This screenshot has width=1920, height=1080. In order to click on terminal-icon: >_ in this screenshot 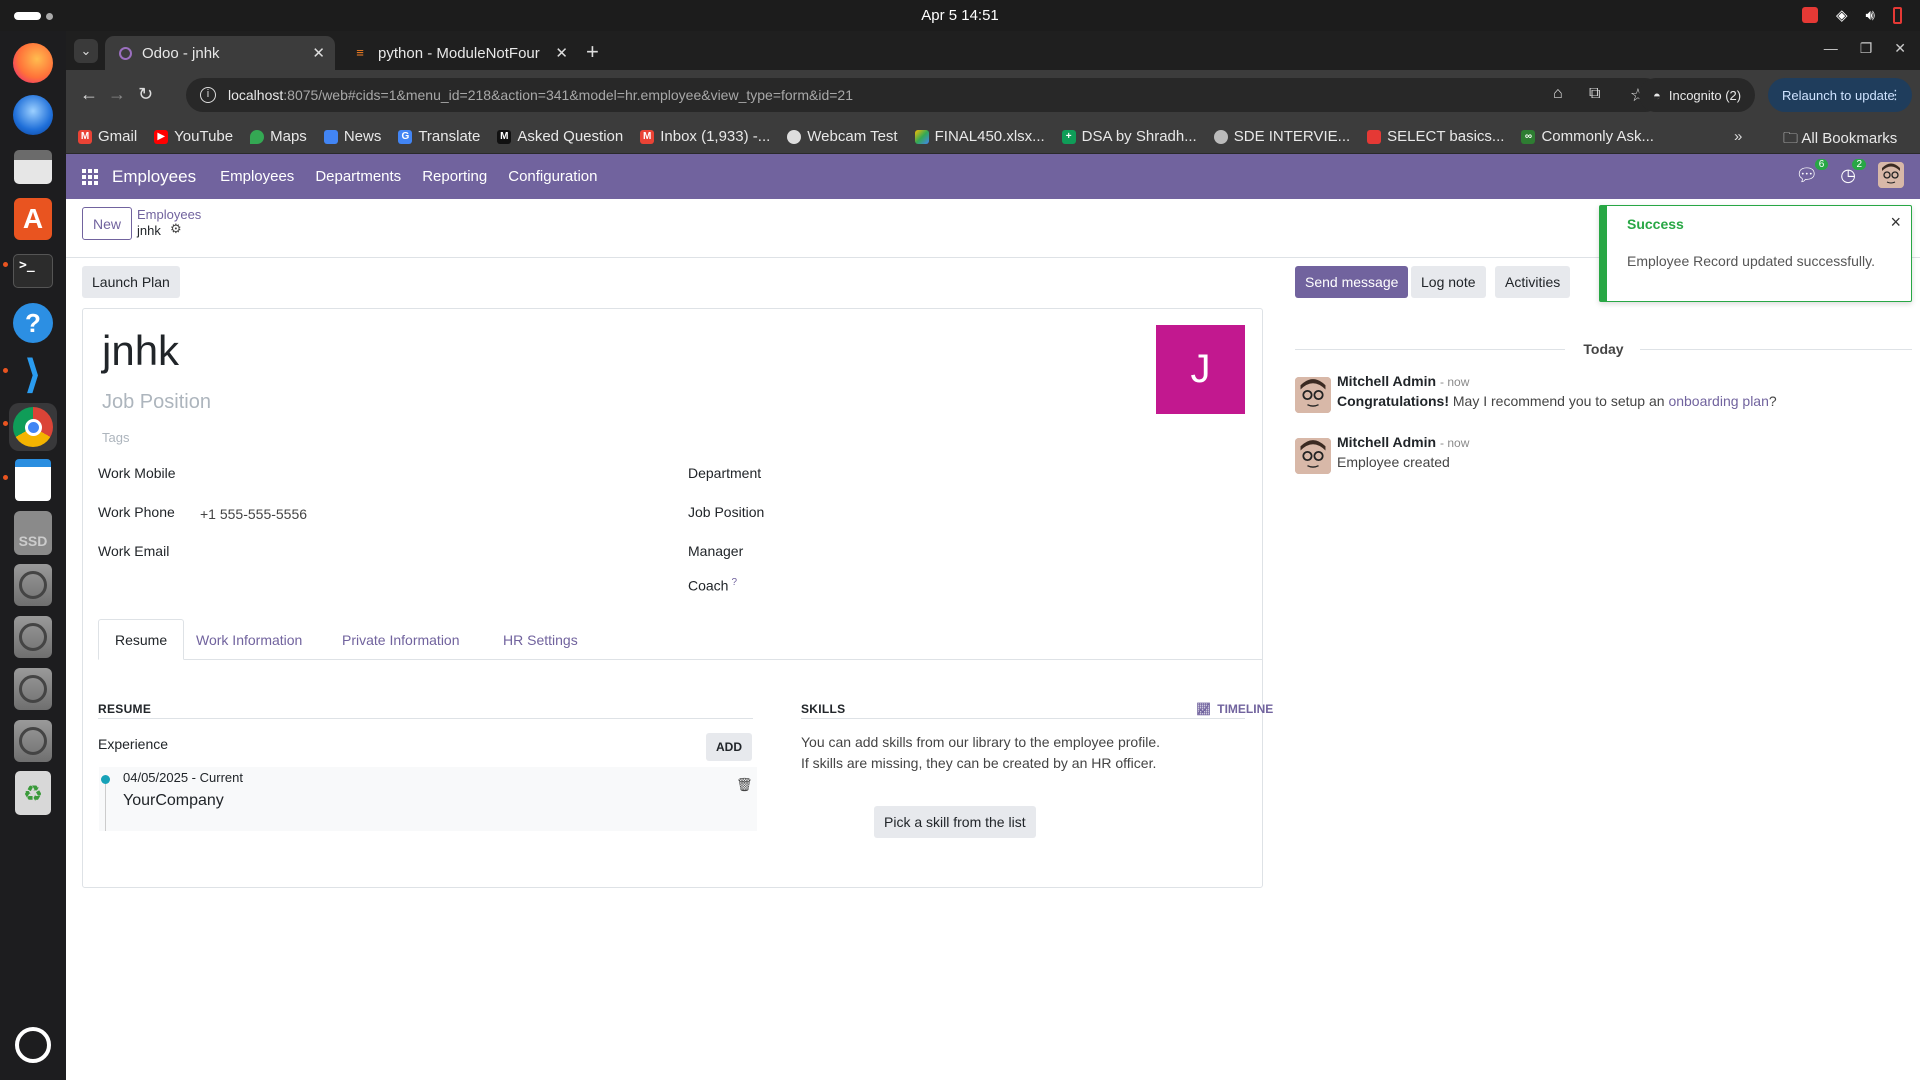, I will do `click(33, 271)`.